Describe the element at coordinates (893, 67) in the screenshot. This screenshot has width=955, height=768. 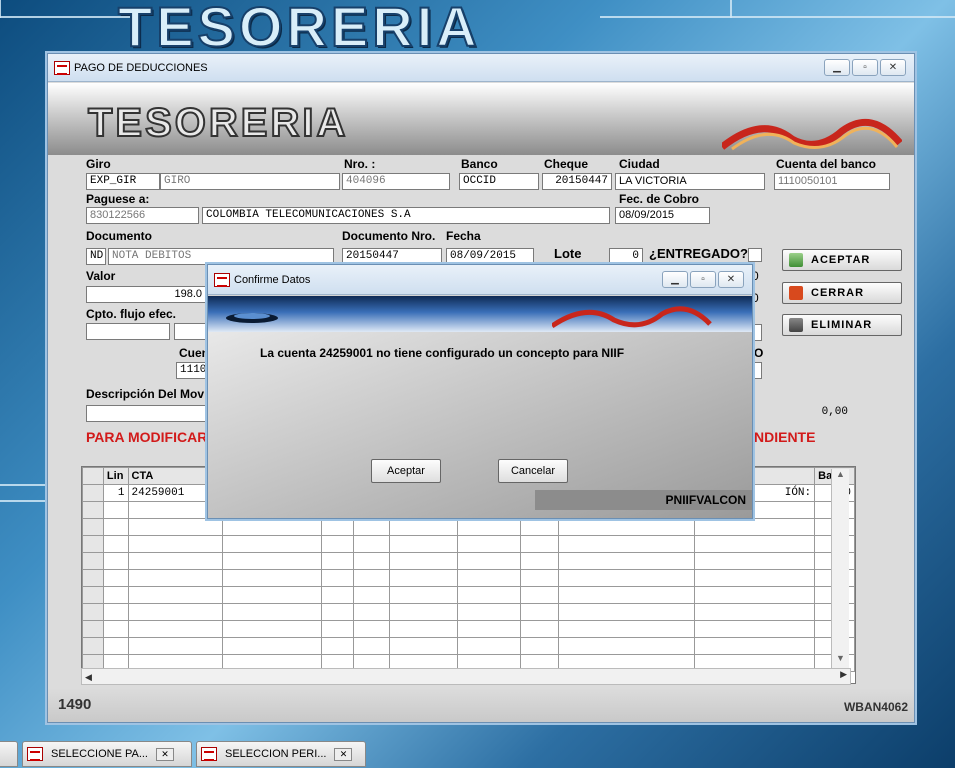
I see `close-button: ✕` at that location.